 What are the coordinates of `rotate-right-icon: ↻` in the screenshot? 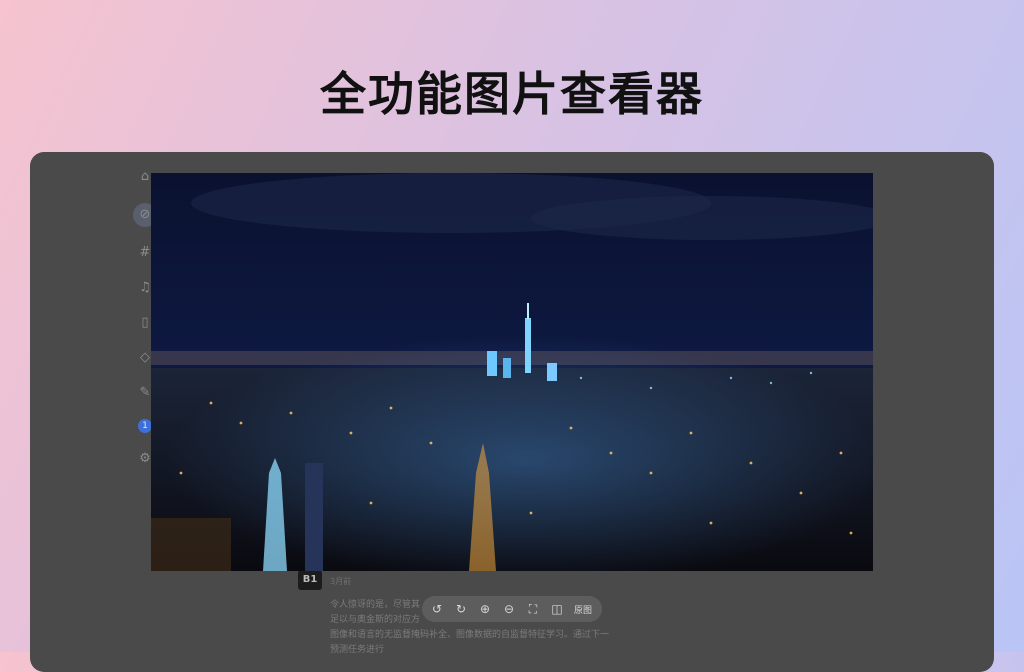 It's located at (461, 609).